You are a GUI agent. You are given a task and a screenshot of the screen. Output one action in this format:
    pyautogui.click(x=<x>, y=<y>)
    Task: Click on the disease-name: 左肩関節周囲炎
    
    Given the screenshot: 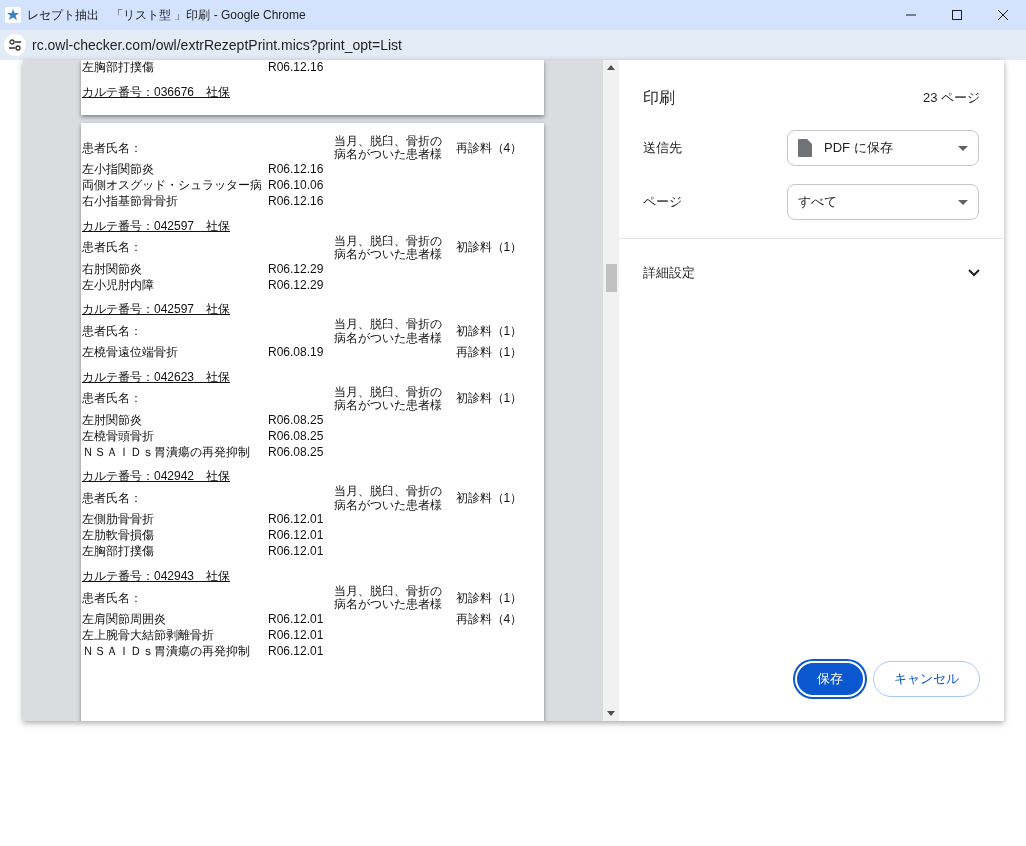 What is the action you would take?
    pyautogui.click(x=124, y=619)
    